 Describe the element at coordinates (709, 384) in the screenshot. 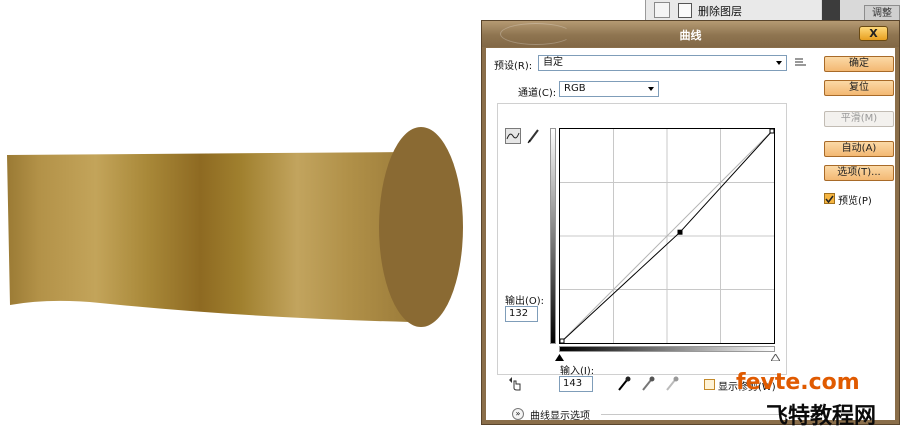

I see `show-clipping-checkbox` at that location.